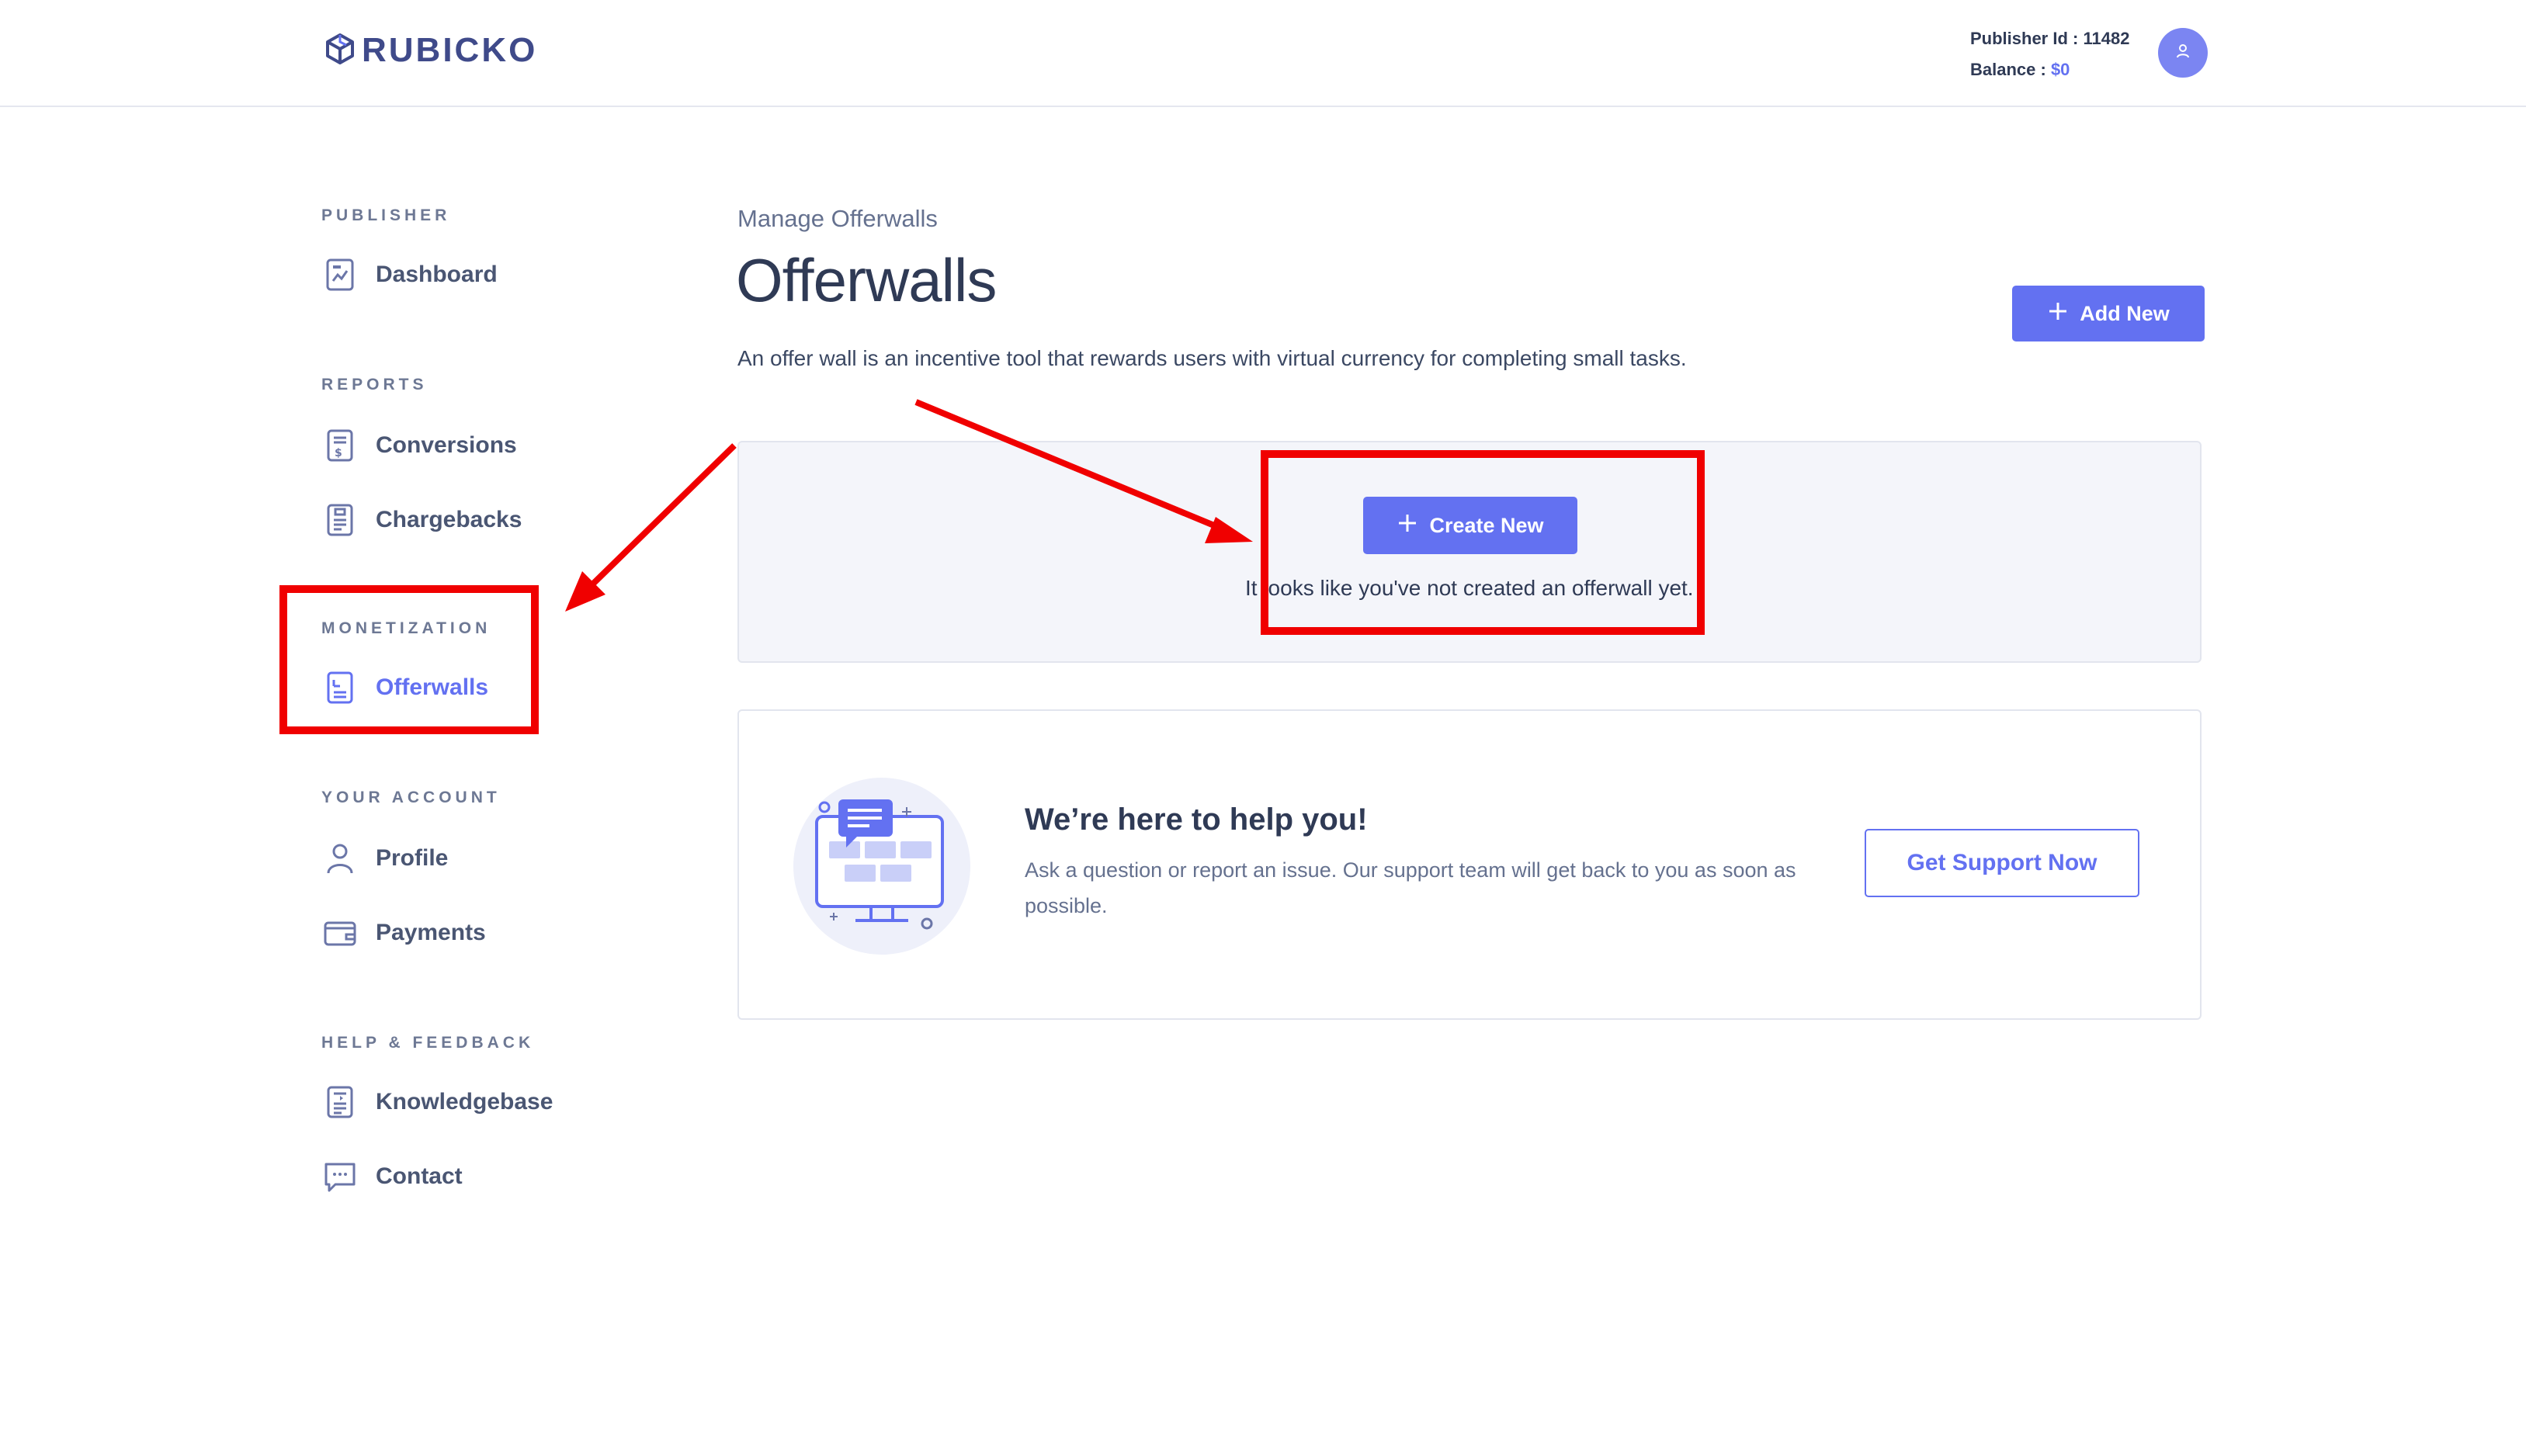  I want to click on avatar, so click(2183, 53).